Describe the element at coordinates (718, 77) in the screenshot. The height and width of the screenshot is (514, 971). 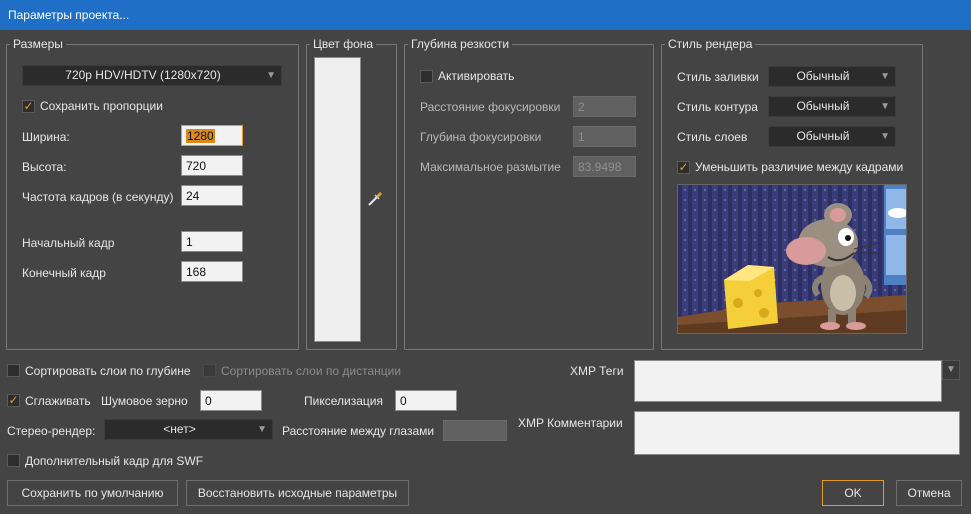
I see `fill-style-label: Стиль заливки` at that location.